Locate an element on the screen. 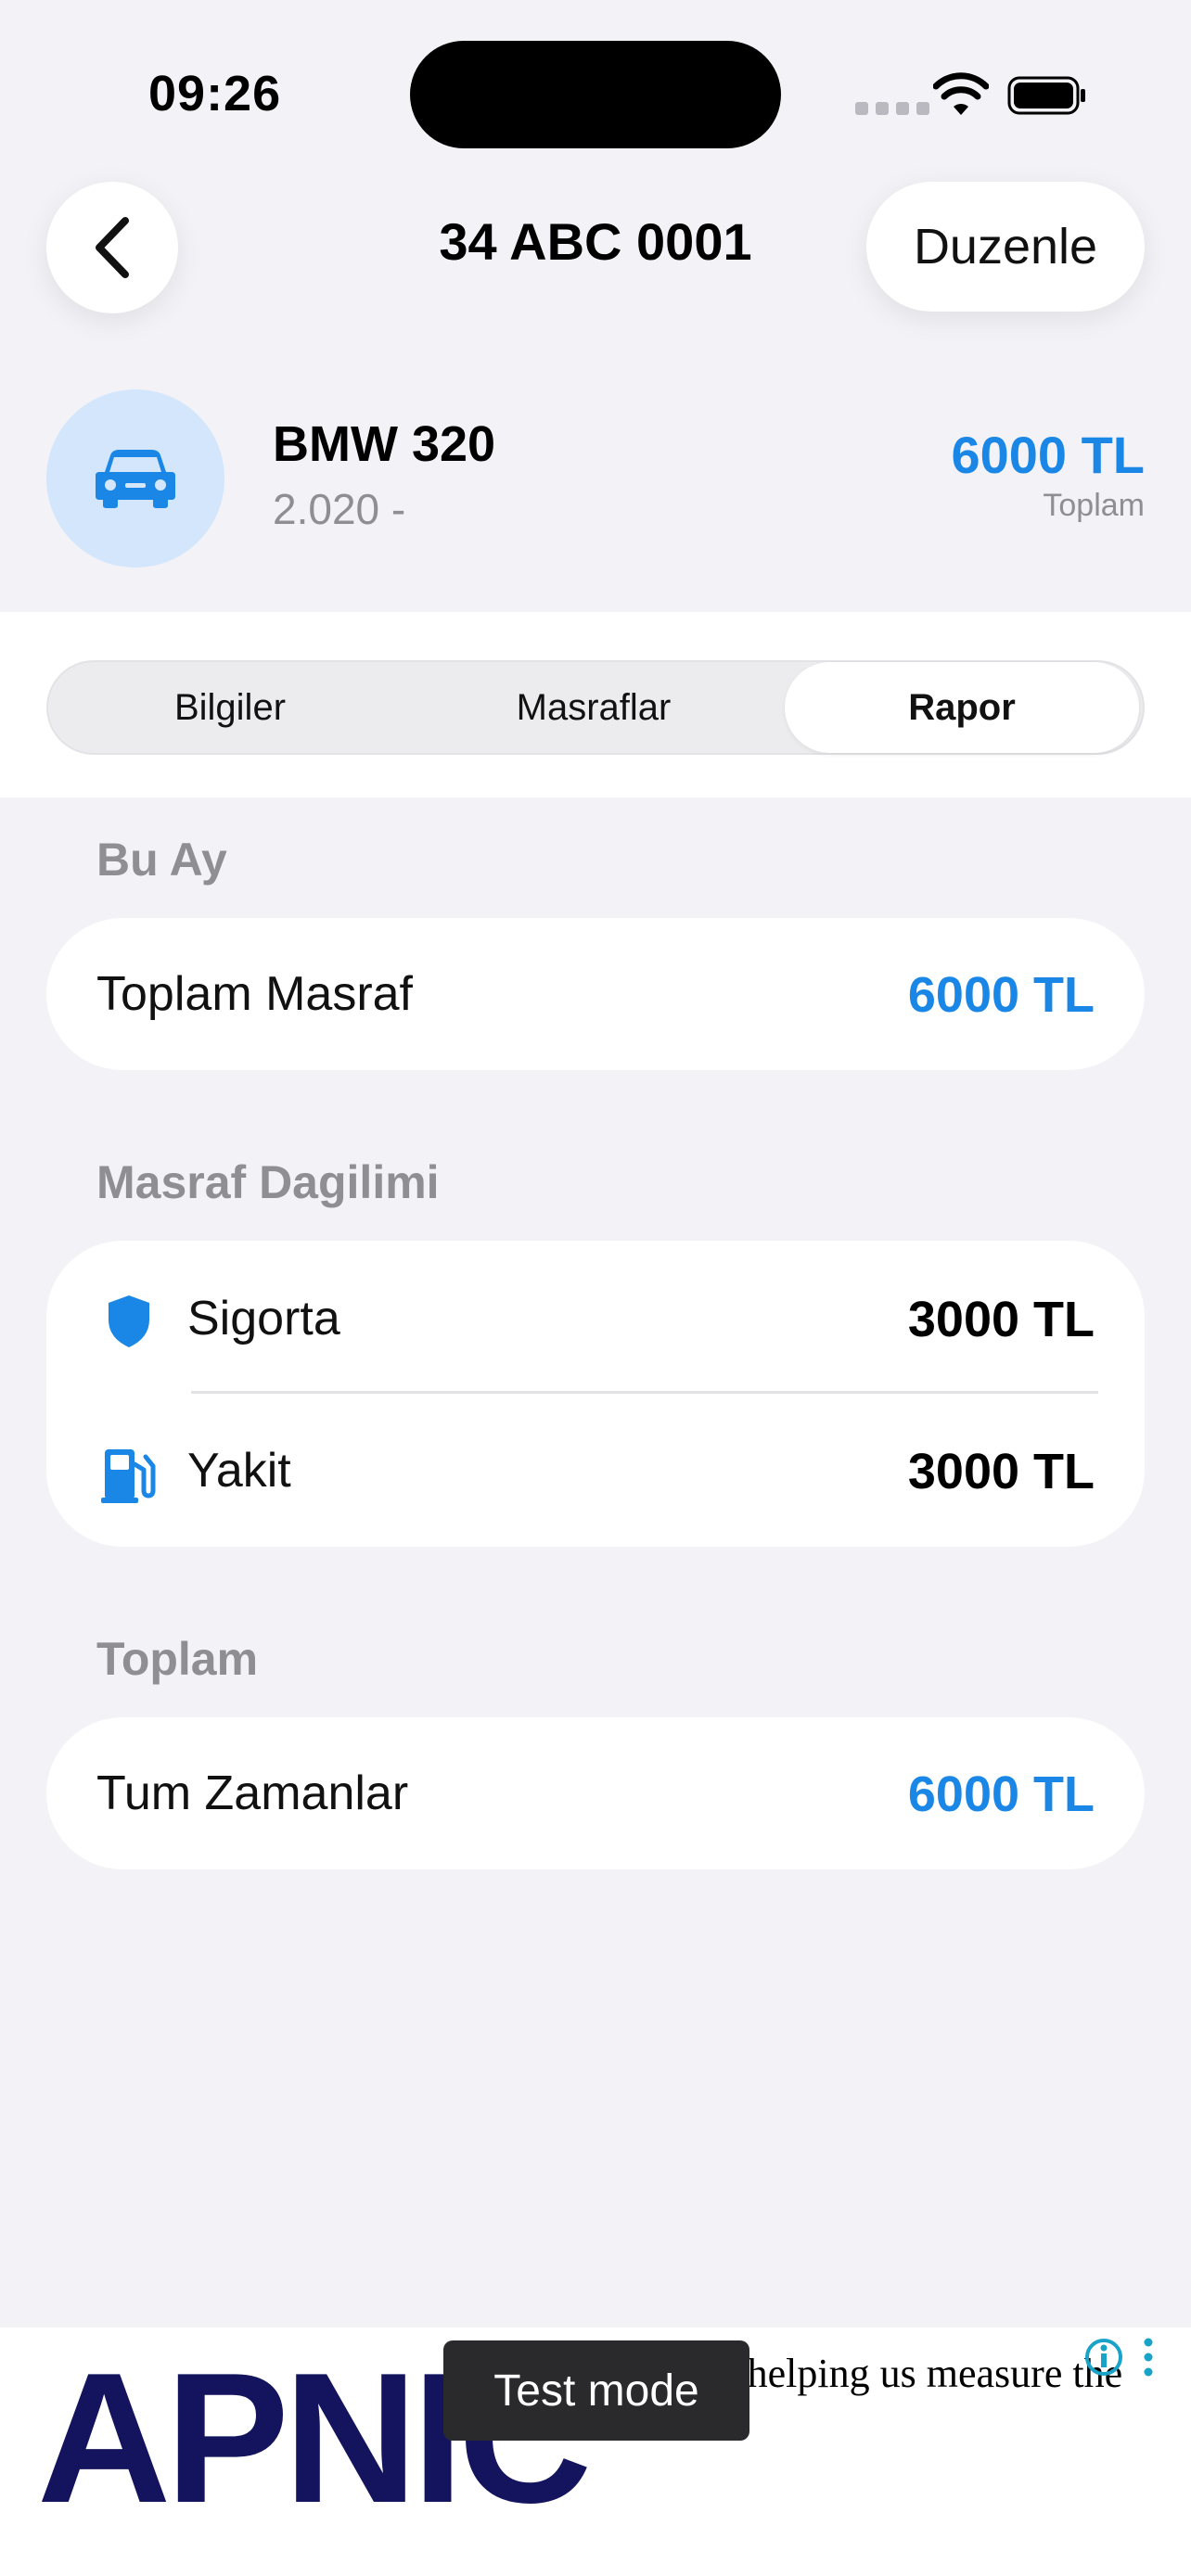 This screenshot has height=2576, width=1191. edit-button: Duzenle is located at coordinates (1006, 247).